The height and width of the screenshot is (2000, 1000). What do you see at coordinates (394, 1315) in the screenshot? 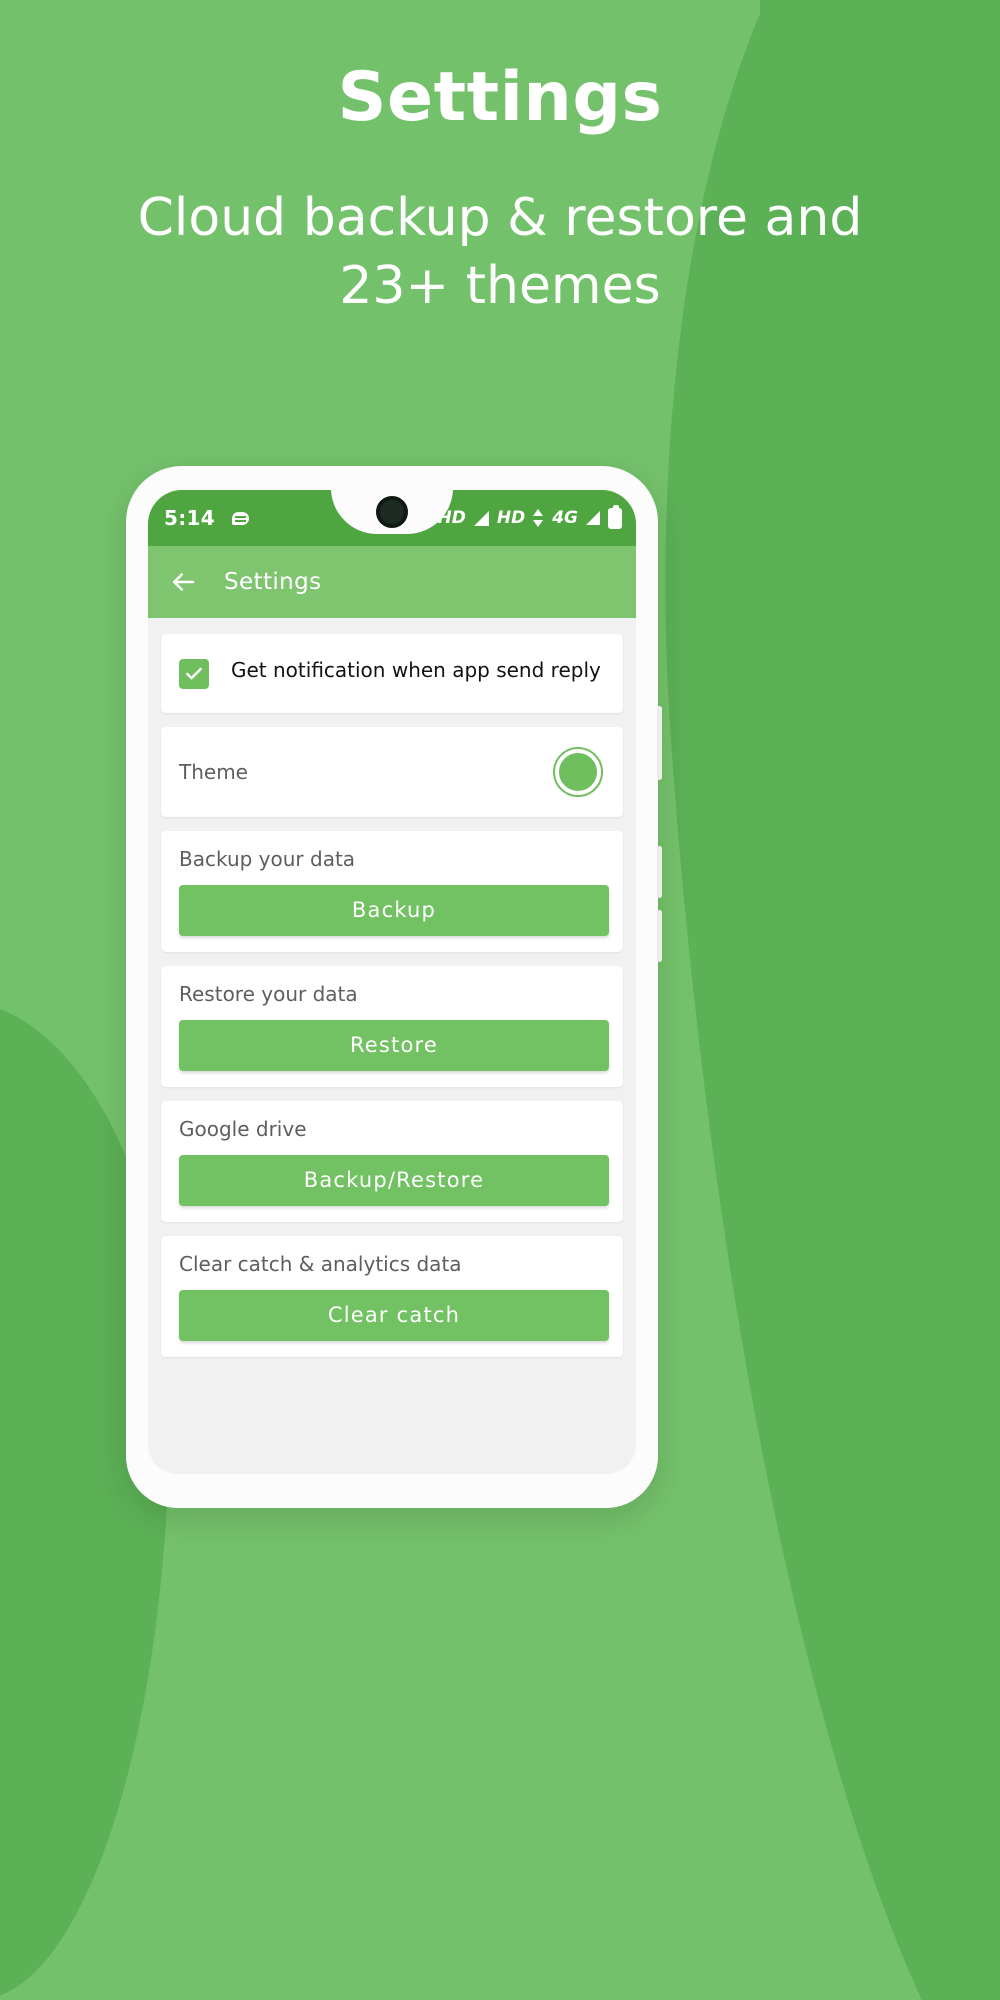
I see `clear-cache-button: Clear catch` at bounding box center [394, 1315].